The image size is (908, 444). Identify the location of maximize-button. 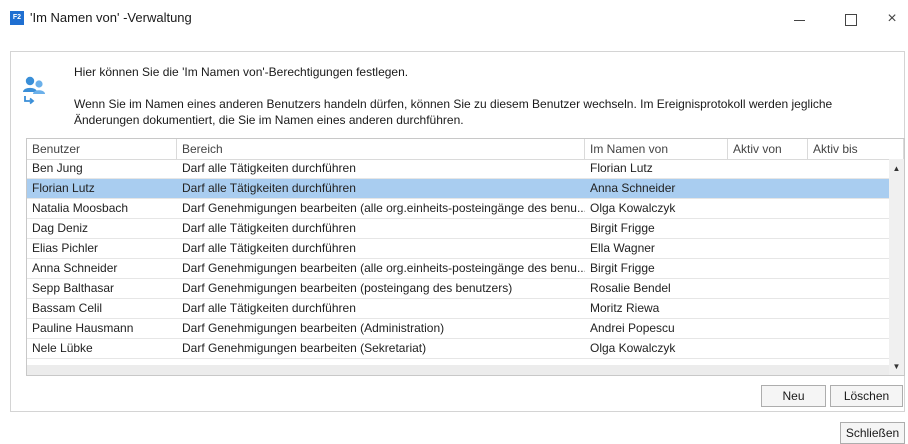
(851, 19).